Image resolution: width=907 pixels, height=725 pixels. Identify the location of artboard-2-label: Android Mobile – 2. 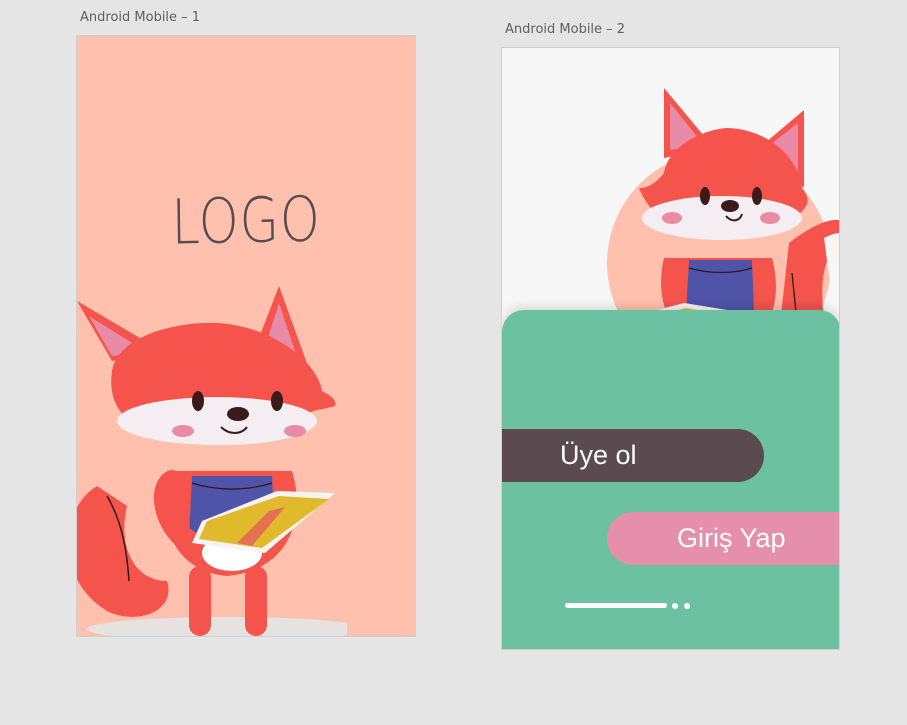
(565, 29).